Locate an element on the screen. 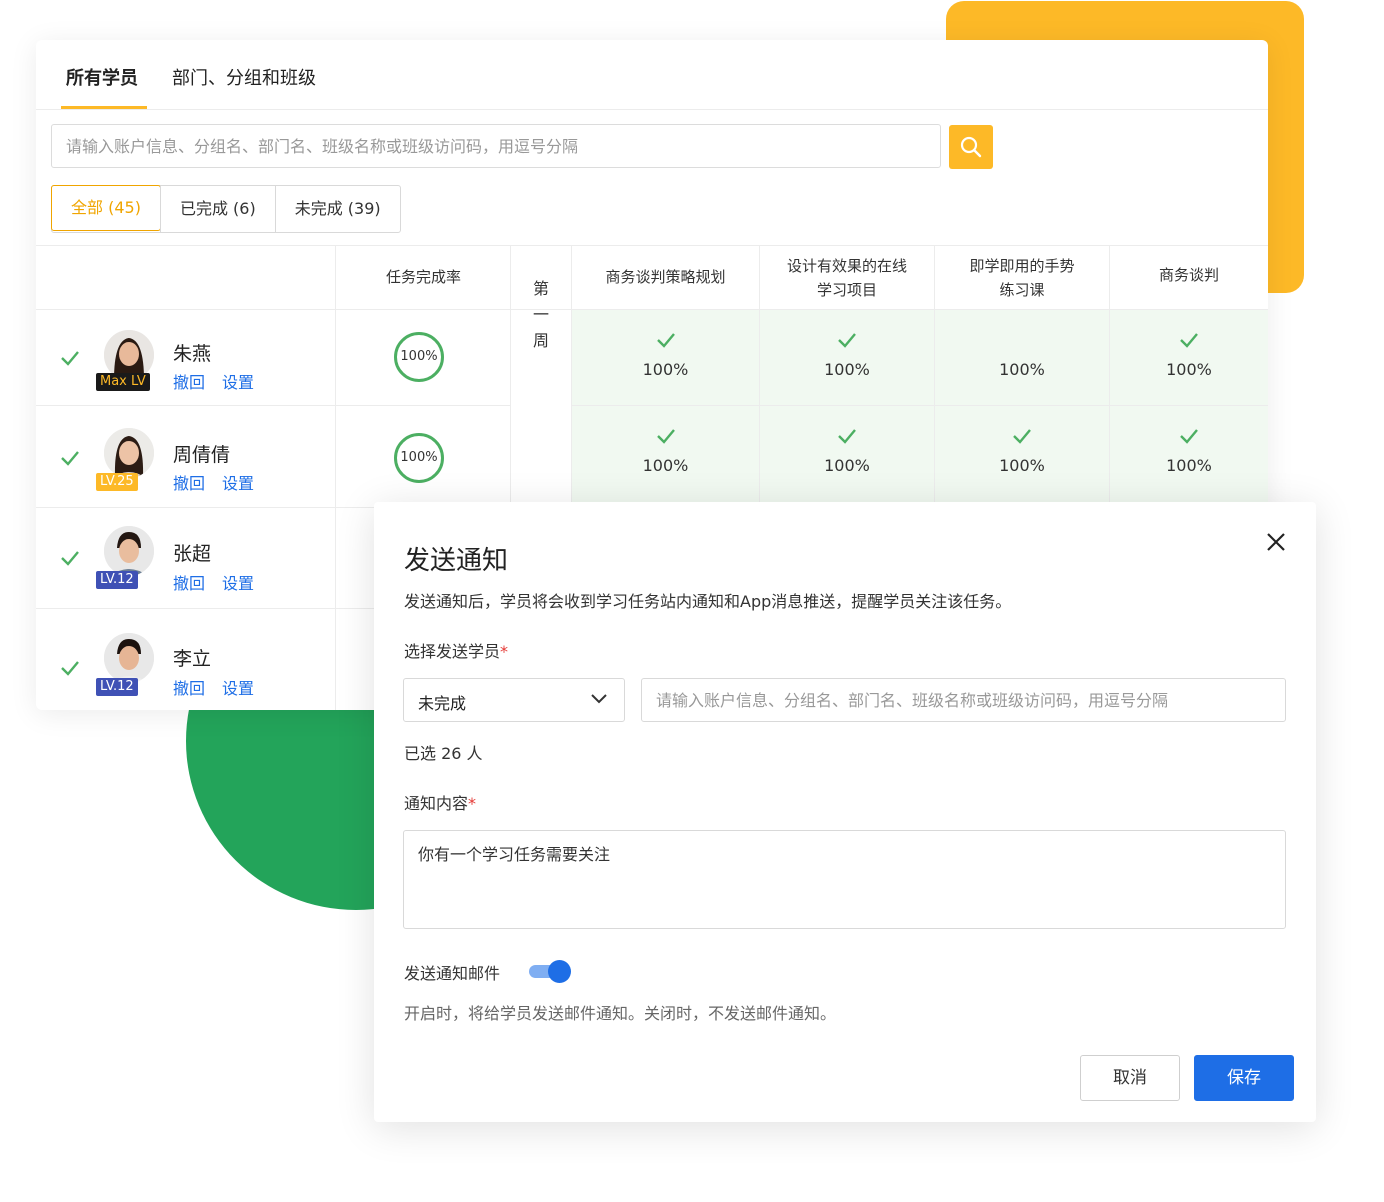 This screenshot has height=1202, width=1384. chevron-down-icon is located at coordinates (599, 699).